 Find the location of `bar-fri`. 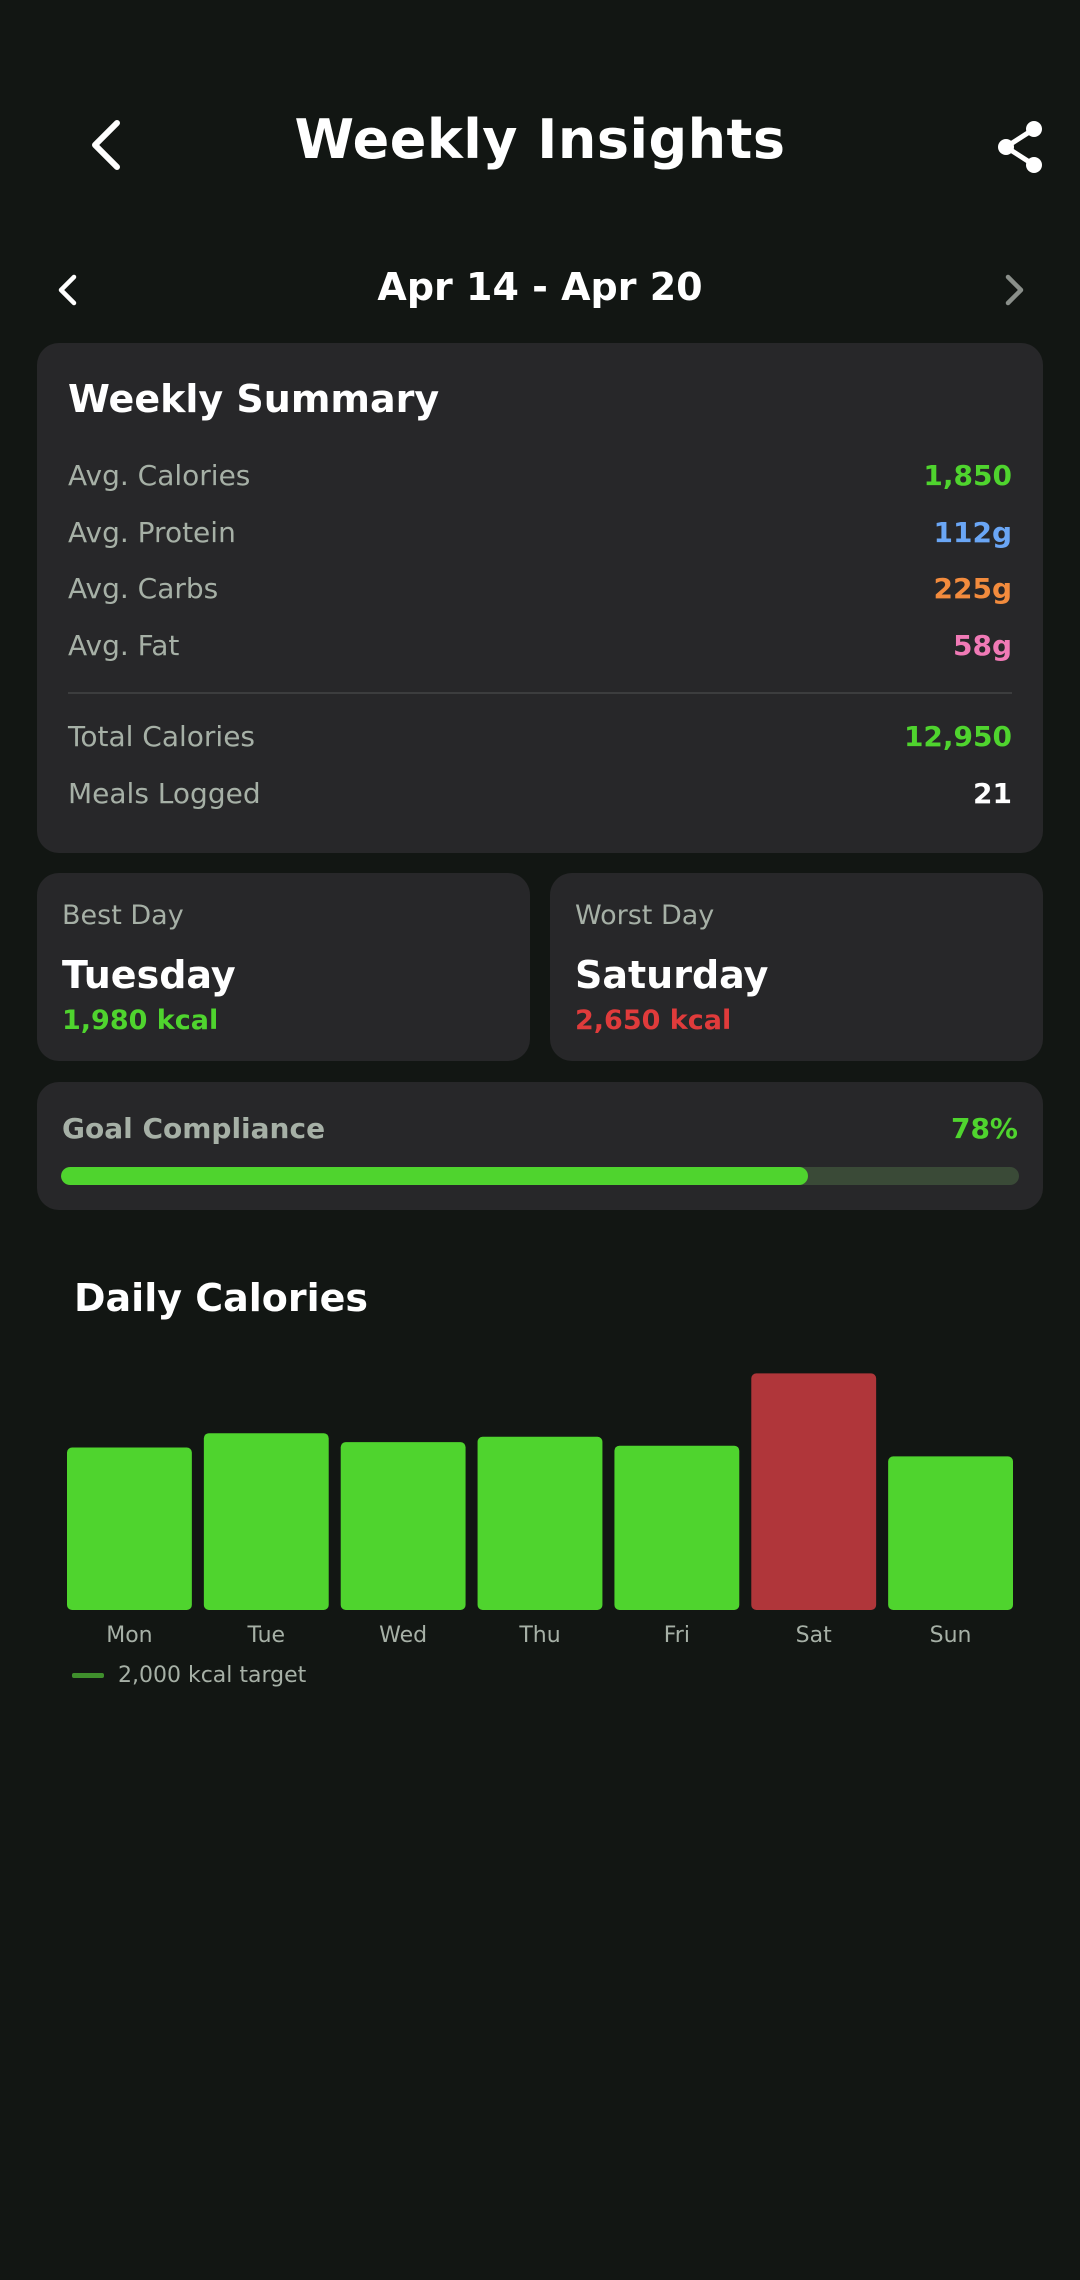

bar-fri is located at coordinates (677, 1527).